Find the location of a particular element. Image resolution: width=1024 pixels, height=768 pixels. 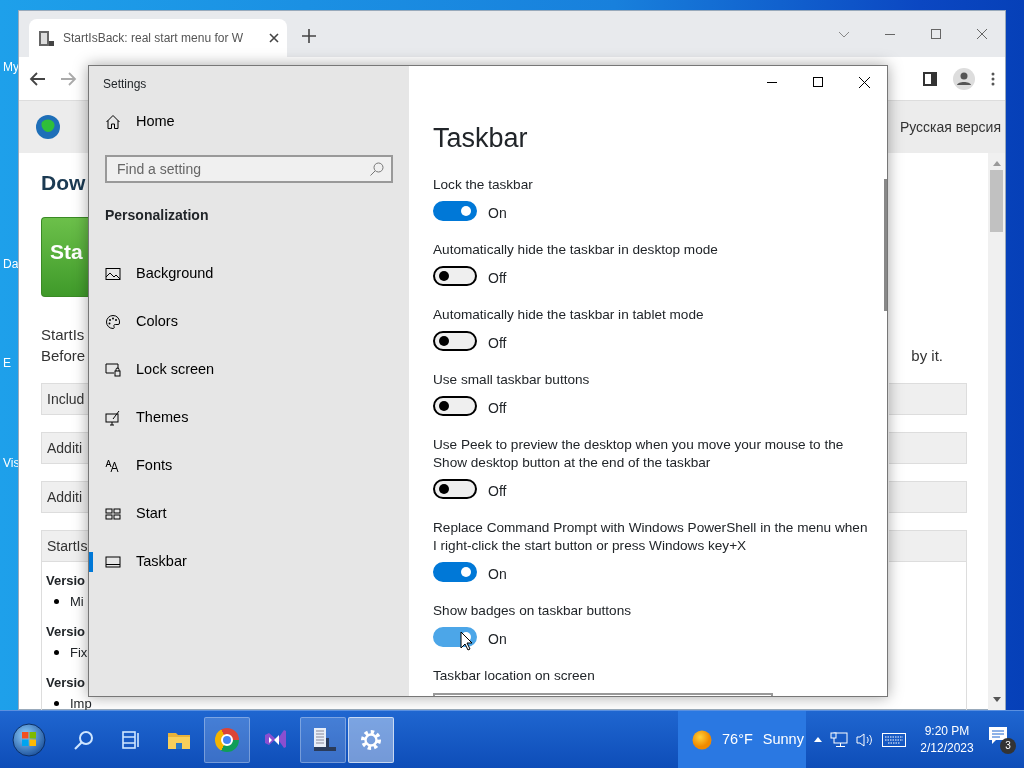

nav-item: Background is located at coordinates (249, 274).